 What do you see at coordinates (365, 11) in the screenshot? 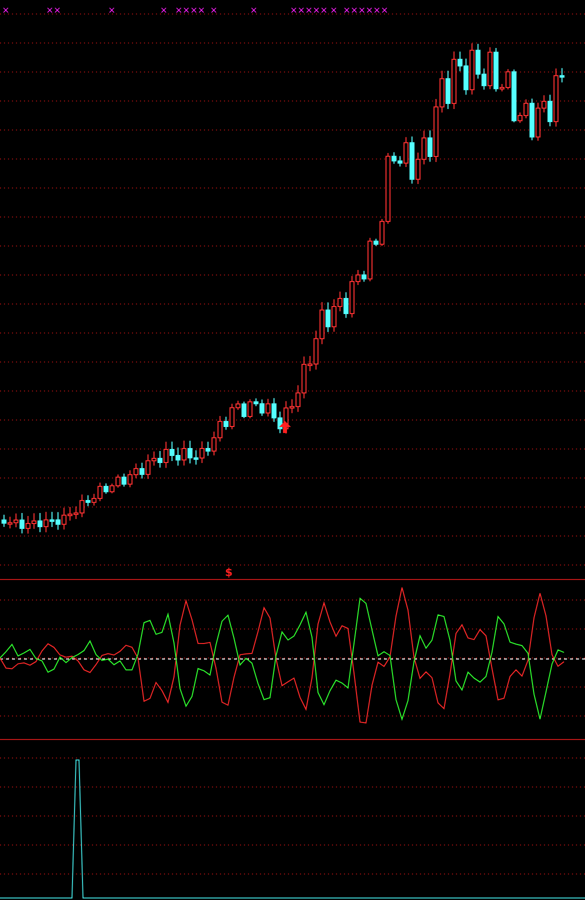
I see `signal-mark: ××××××` at bounding box center [365, 11].